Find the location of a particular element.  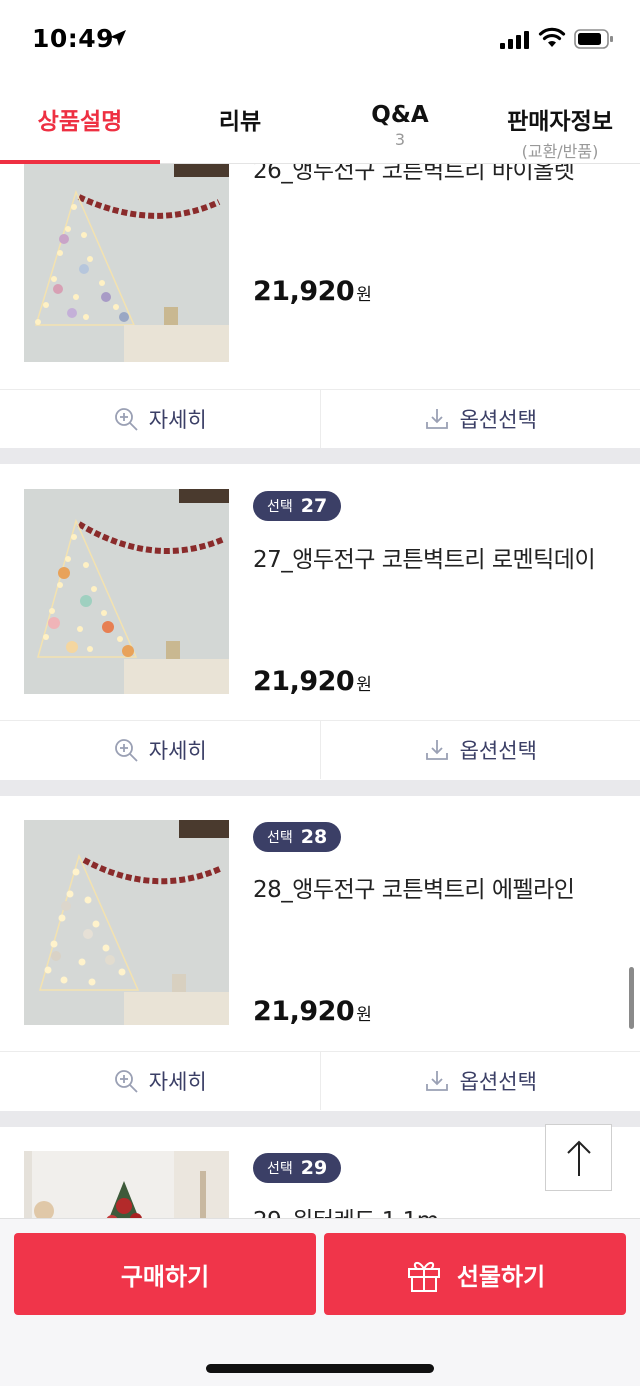

gift-button: 선물하기 is located at coordinates (475, 1274).